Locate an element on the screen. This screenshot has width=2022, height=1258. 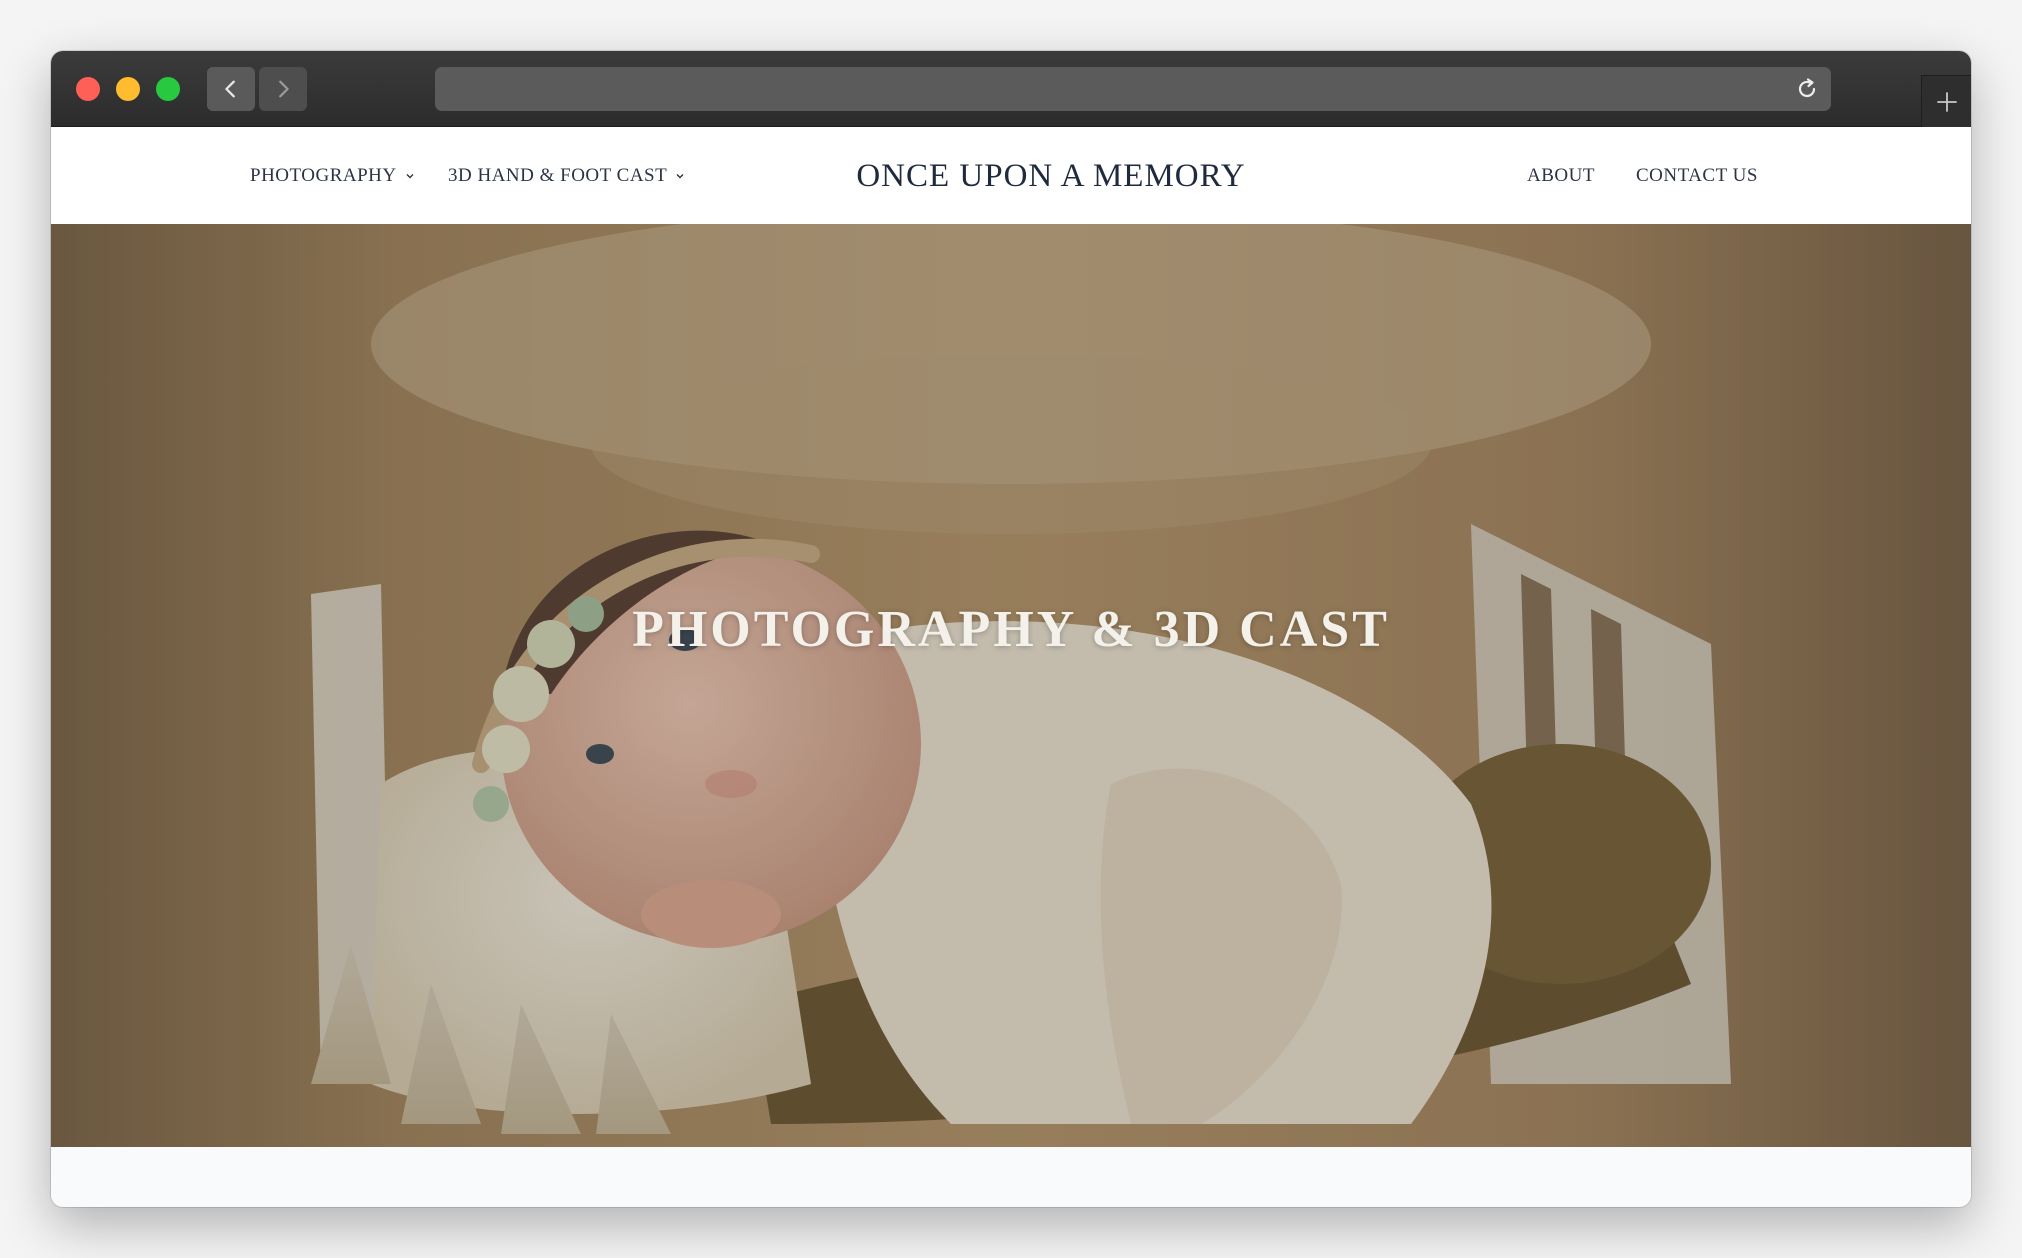
back-button is located at coordinates (231, 89).